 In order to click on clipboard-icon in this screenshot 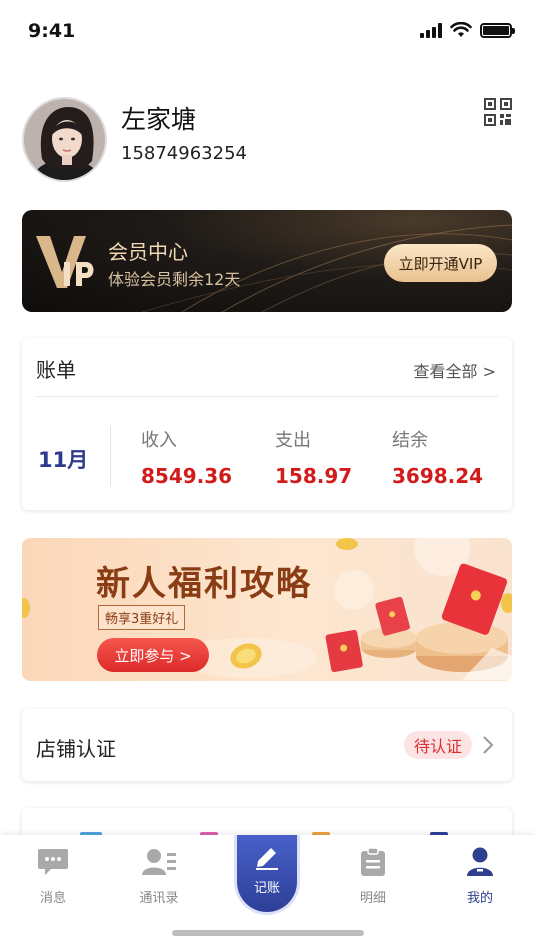, I will do `click(373, 861)`.